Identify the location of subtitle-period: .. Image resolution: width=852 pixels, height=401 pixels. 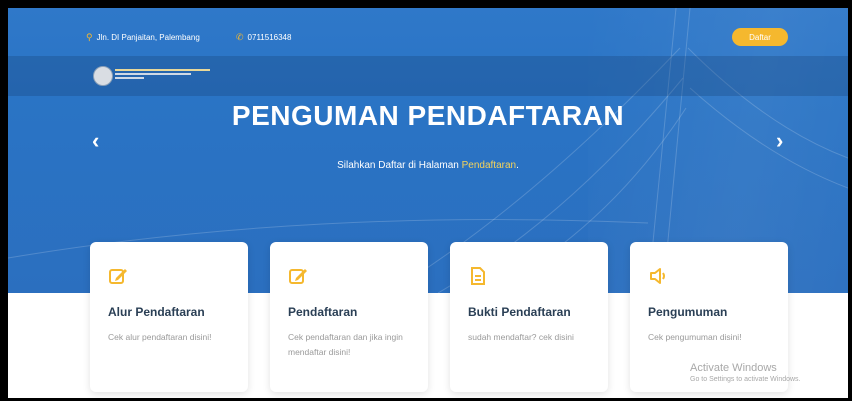
(517, 165).